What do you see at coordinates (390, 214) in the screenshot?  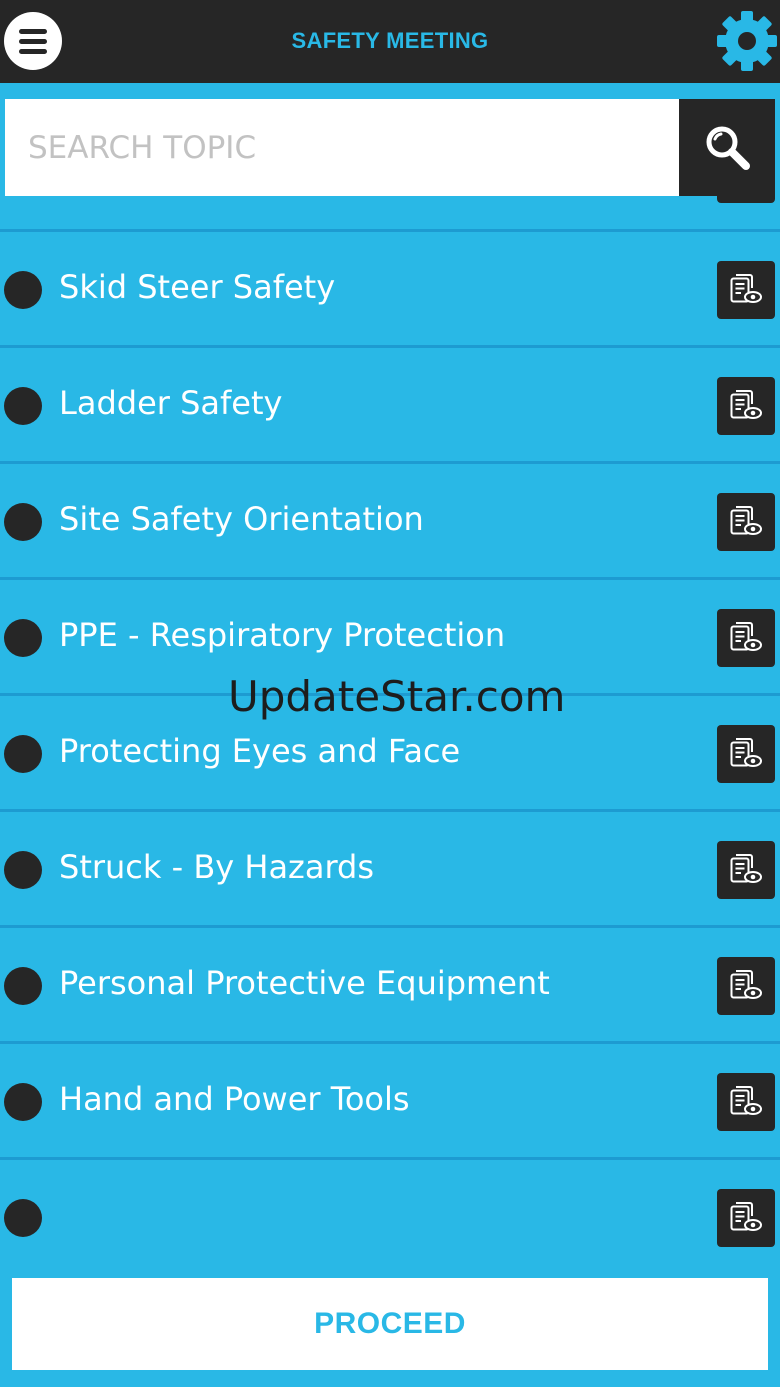 I see `topic-row: Accident / Incident Investigation` at bounding box center [390, 214].